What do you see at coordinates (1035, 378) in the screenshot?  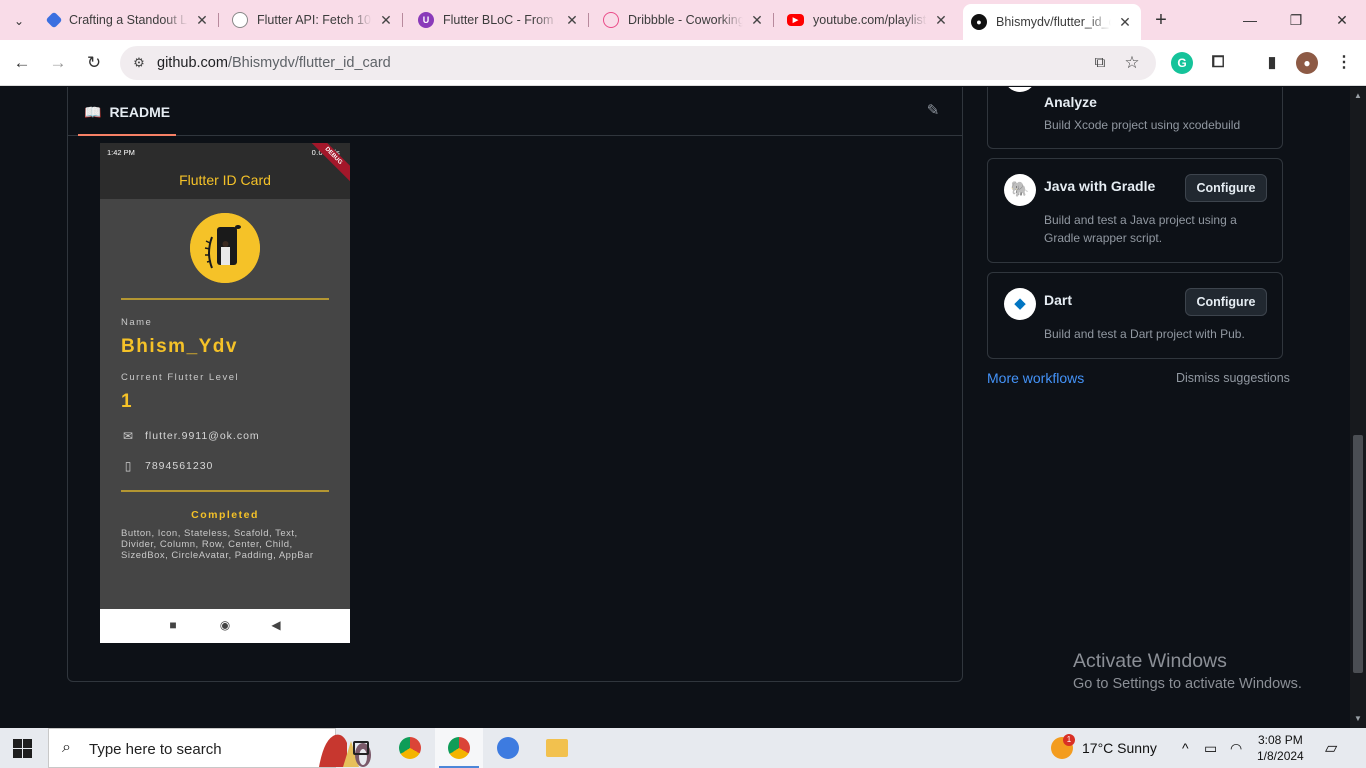 I see `more-workflows-link: More workflows` at bounding box center [1035, 378].